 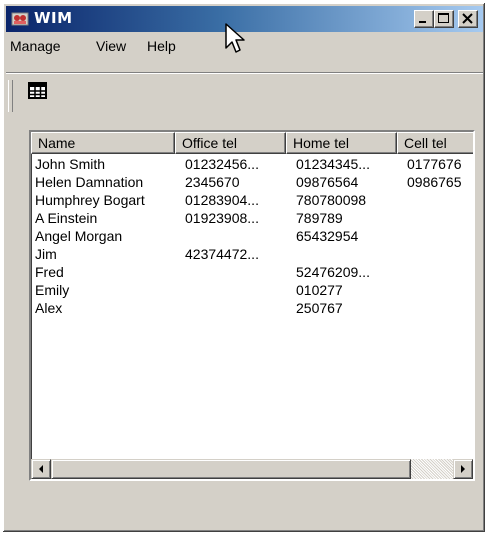 What do you see at coordinates (252, 309) in the screenshot?
I see `list-item: Alex 250767` at bounding box center [252, 309].